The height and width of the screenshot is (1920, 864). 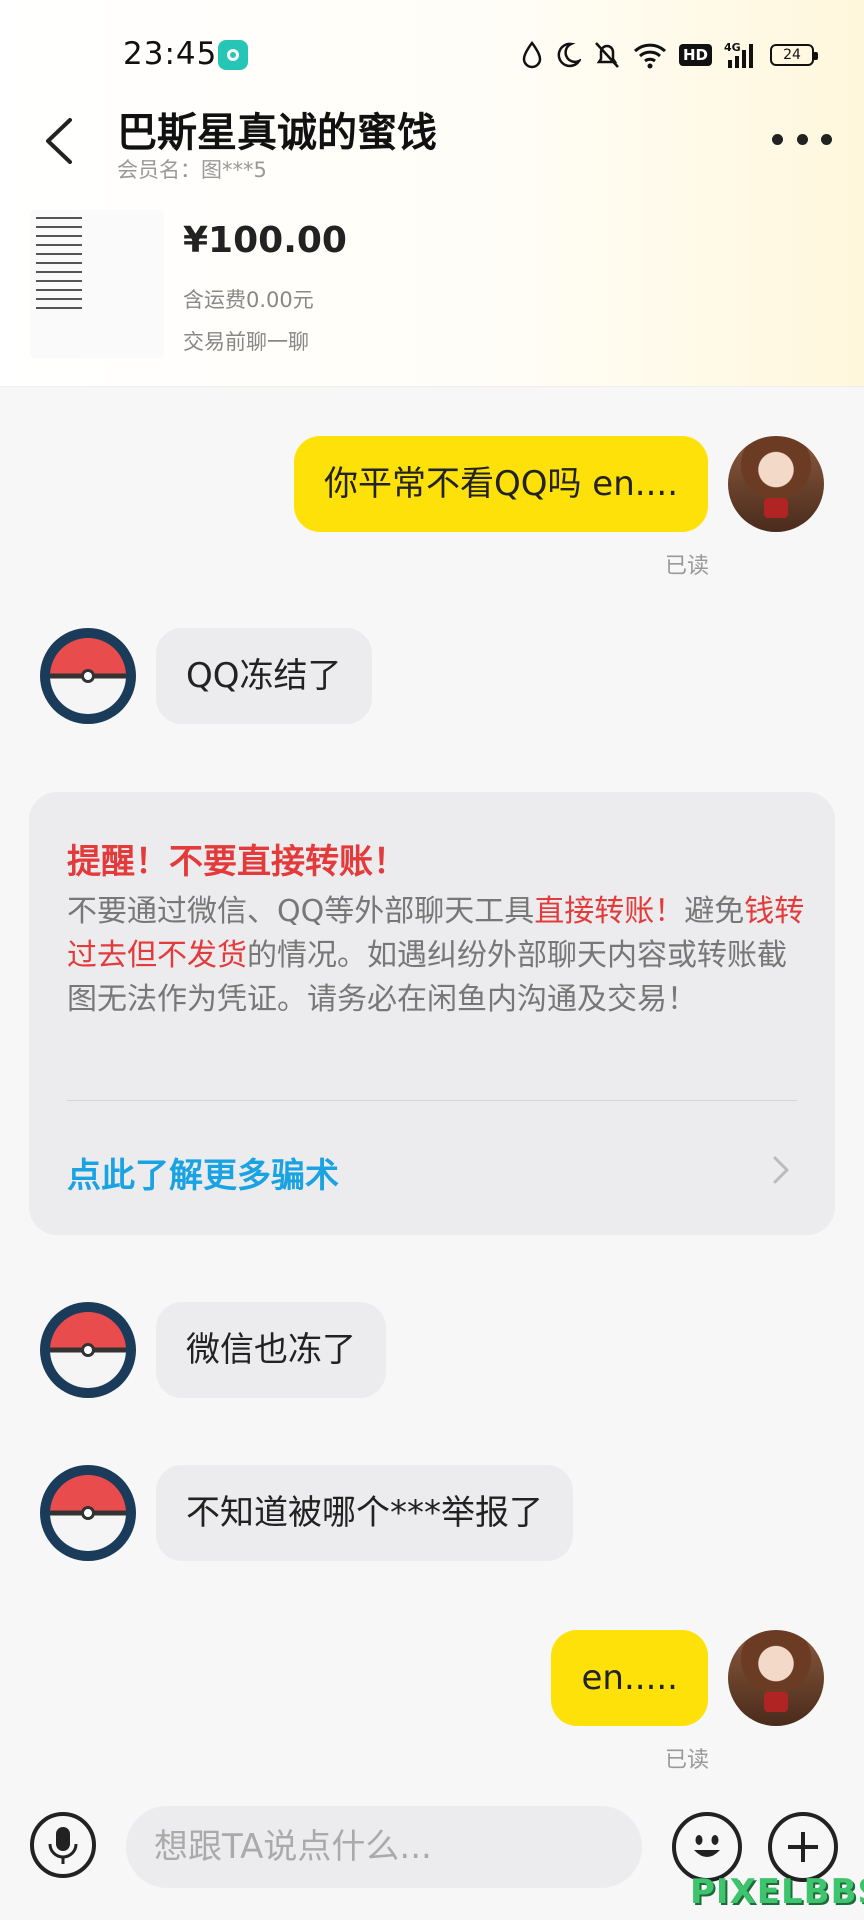 I want to click on more-options-button, so click(x=802, y=139).